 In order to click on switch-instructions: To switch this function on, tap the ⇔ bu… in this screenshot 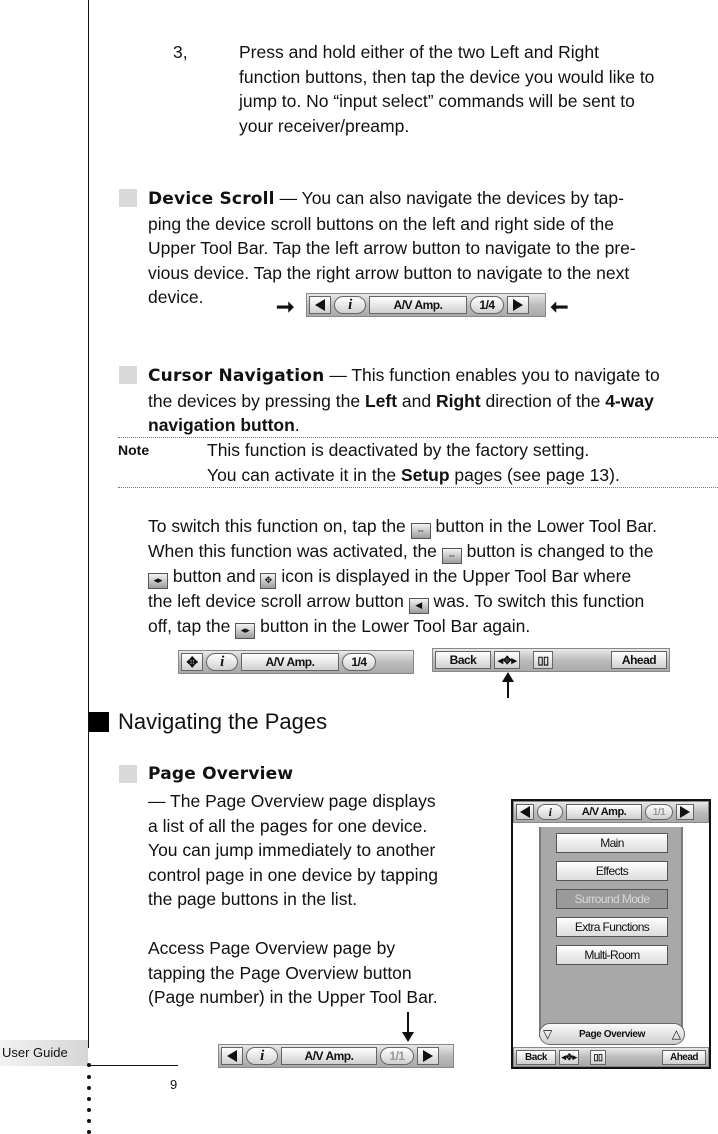, I will do `click(433, 576)`.